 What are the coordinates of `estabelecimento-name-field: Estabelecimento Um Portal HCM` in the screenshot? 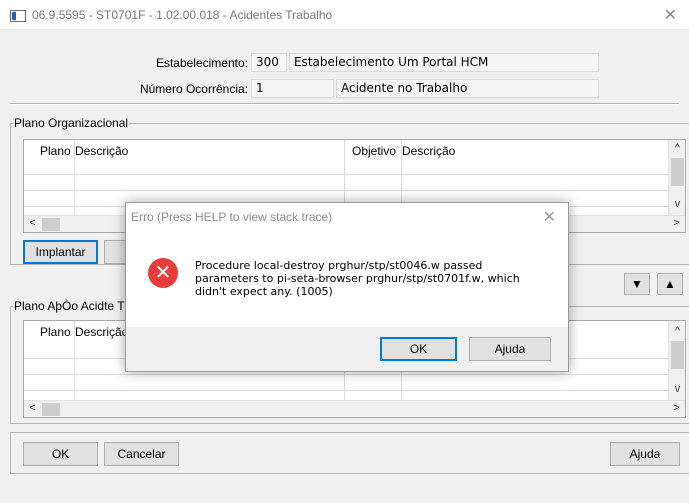 It's located at (444, 62).